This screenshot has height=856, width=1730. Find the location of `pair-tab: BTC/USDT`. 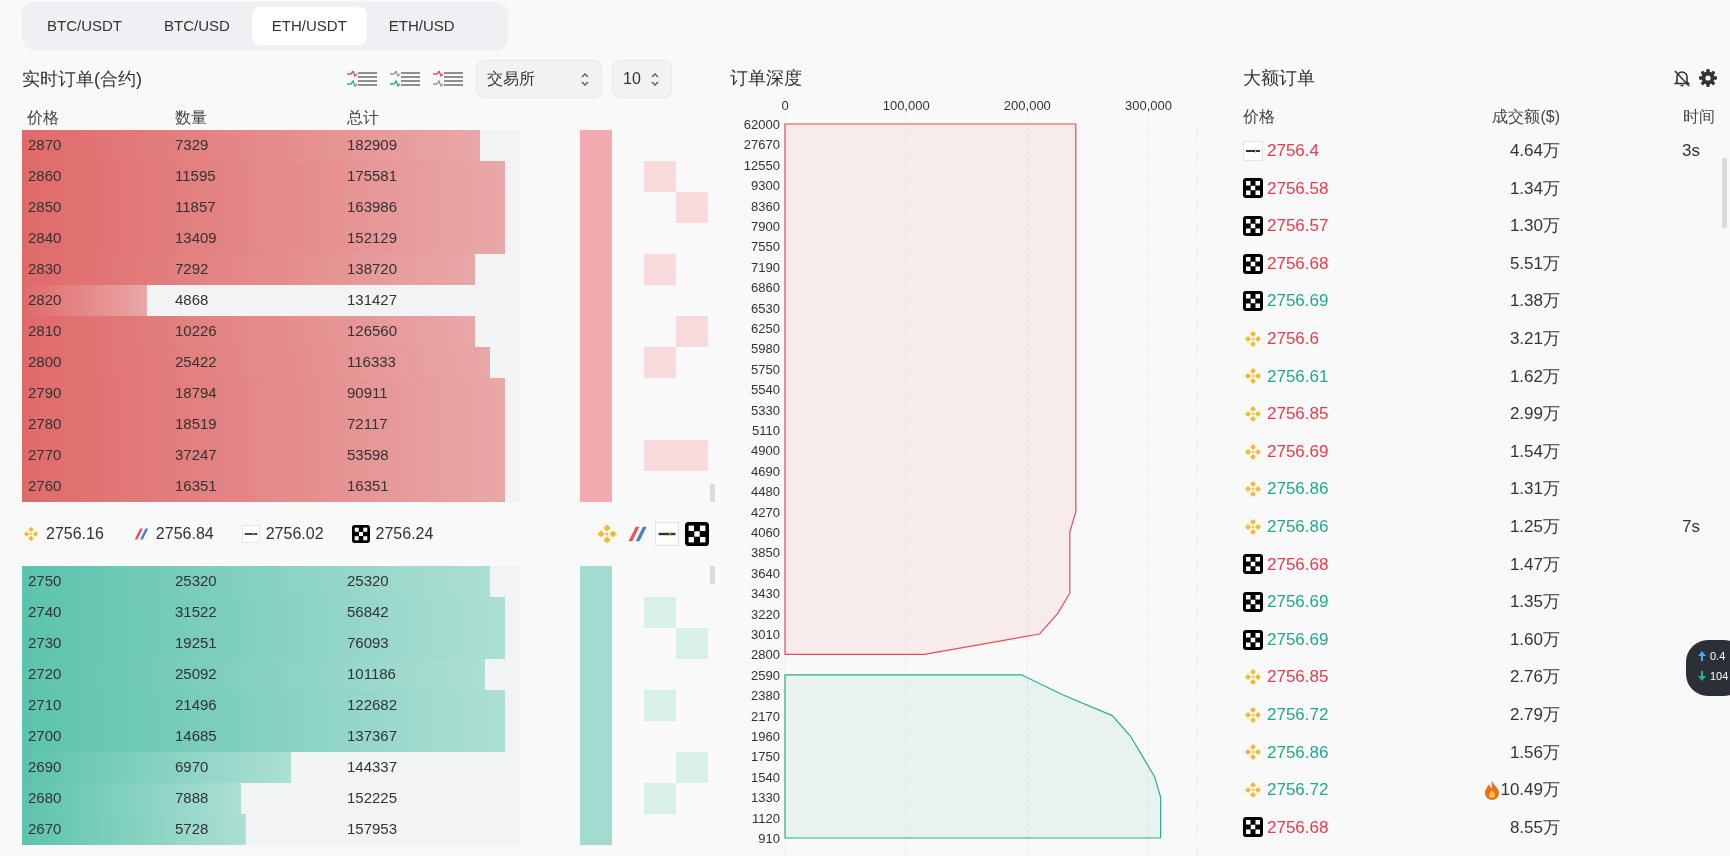

pair-tab: BTC/USDT is located at coordinates (84, 26).